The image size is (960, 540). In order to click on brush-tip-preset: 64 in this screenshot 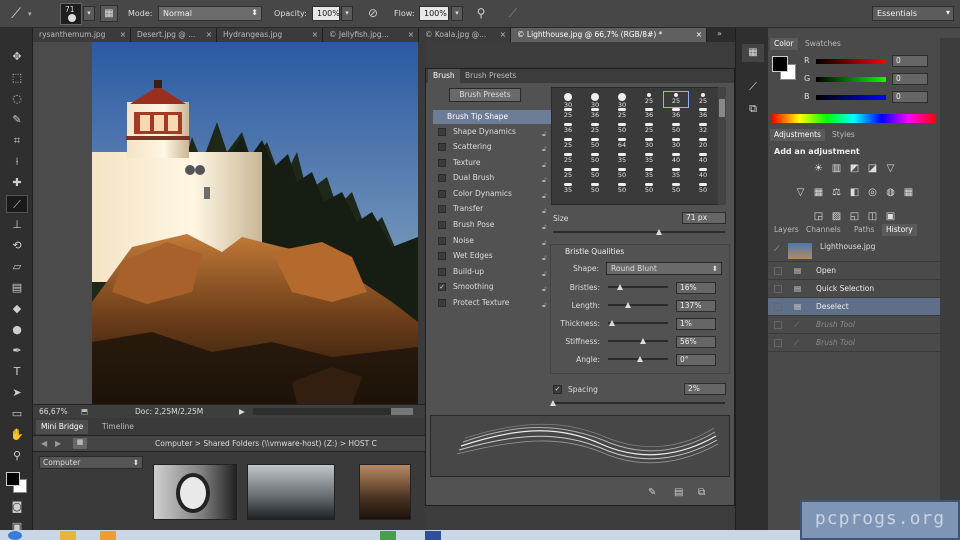, I will do `click(622, 144)`.